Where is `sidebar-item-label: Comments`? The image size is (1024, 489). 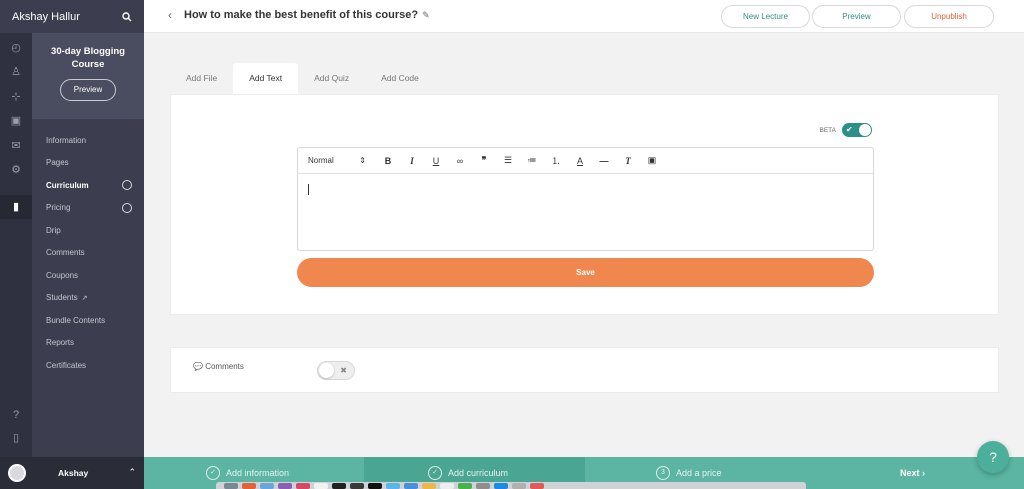 sidebar-item-label: Comments is located at coordinates (65, 253).